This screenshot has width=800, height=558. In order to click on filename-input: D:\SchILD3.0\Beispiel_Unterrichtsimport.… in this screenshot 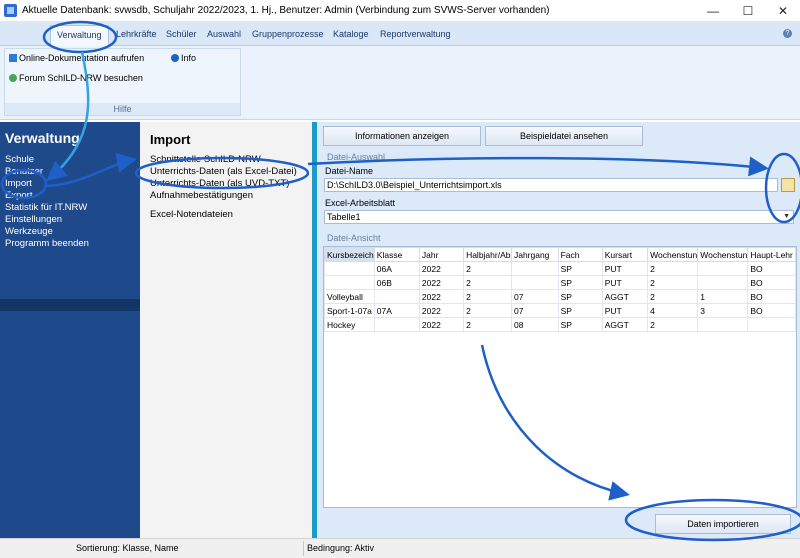, I will do `click(551, 185)`.